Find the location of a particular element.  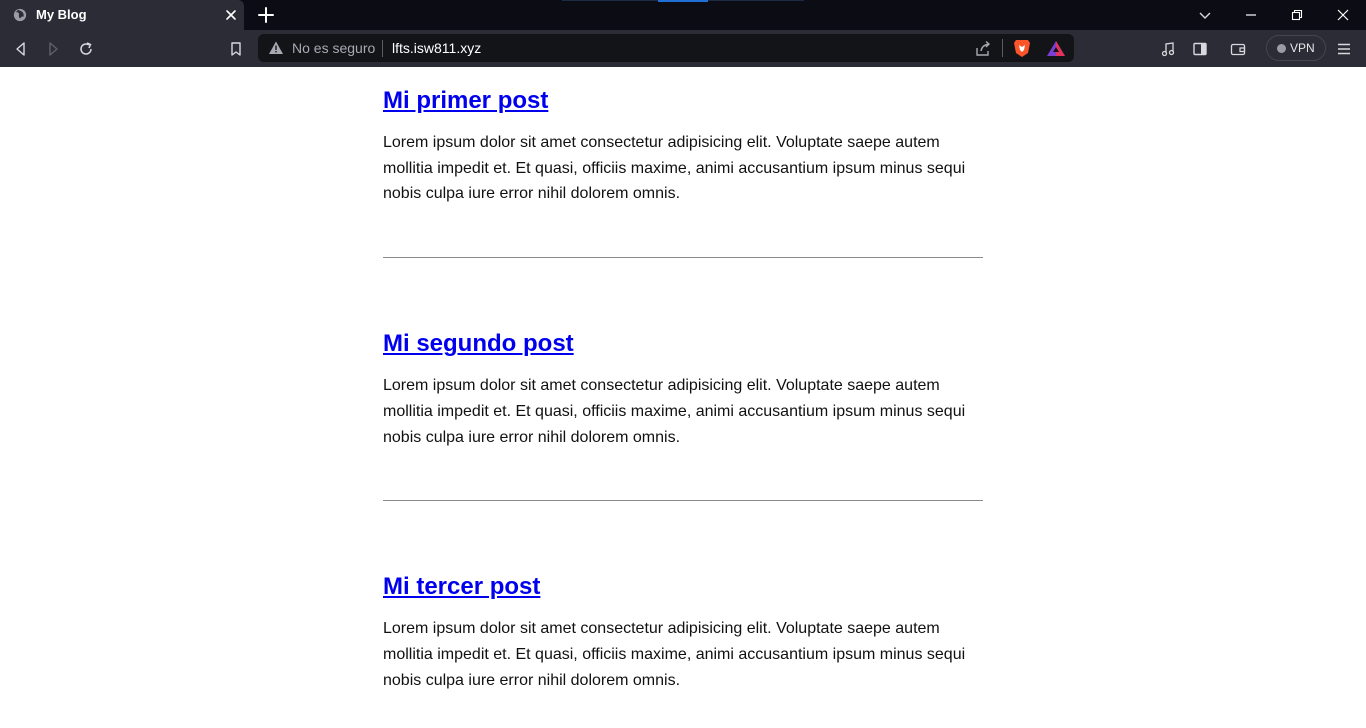

reload-icon is located at coordinates (86, 48).